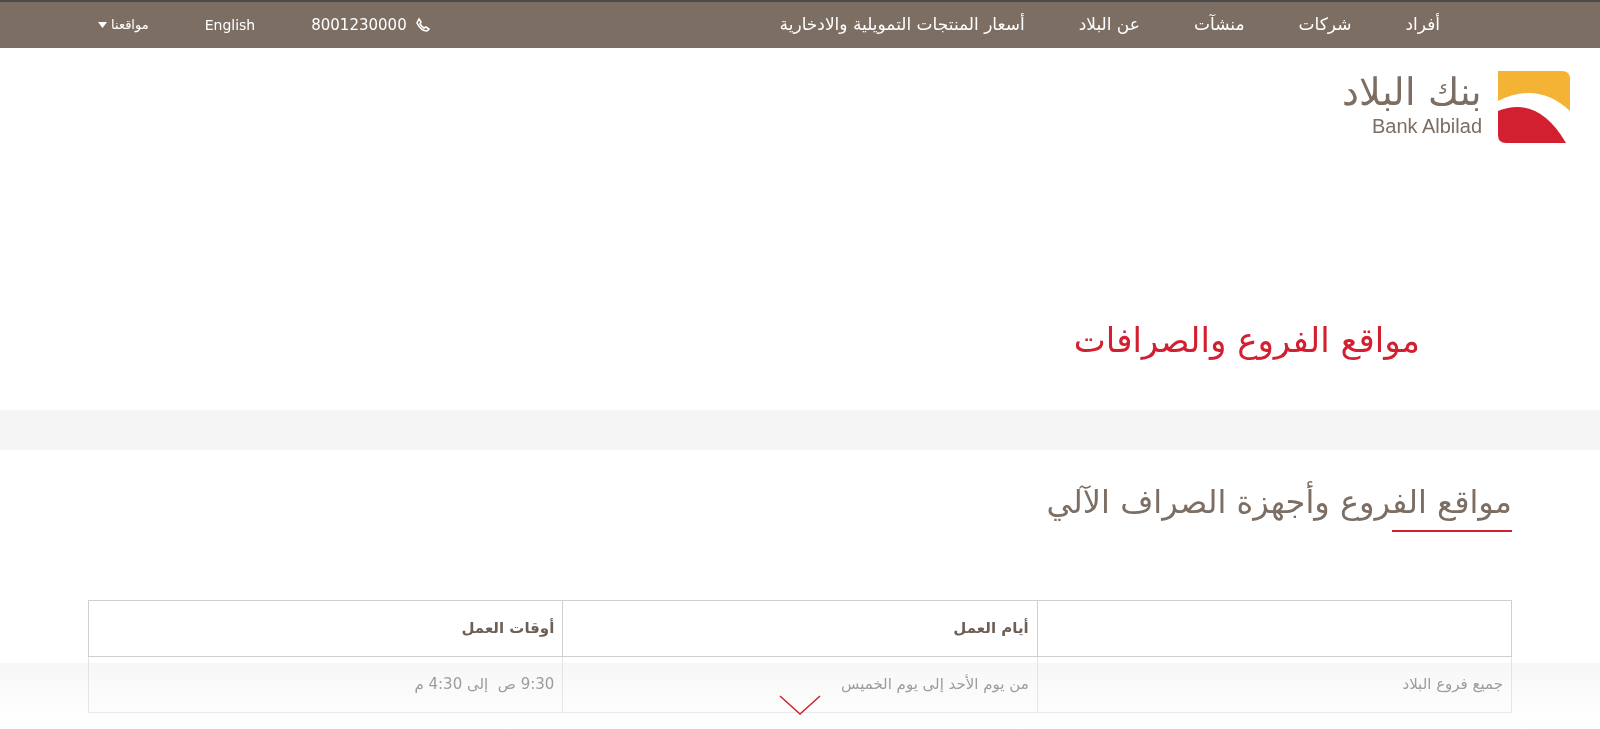 This screenshot has width=1600, height=729. I want to click on logo-mark-icon, so click(1534, 108).